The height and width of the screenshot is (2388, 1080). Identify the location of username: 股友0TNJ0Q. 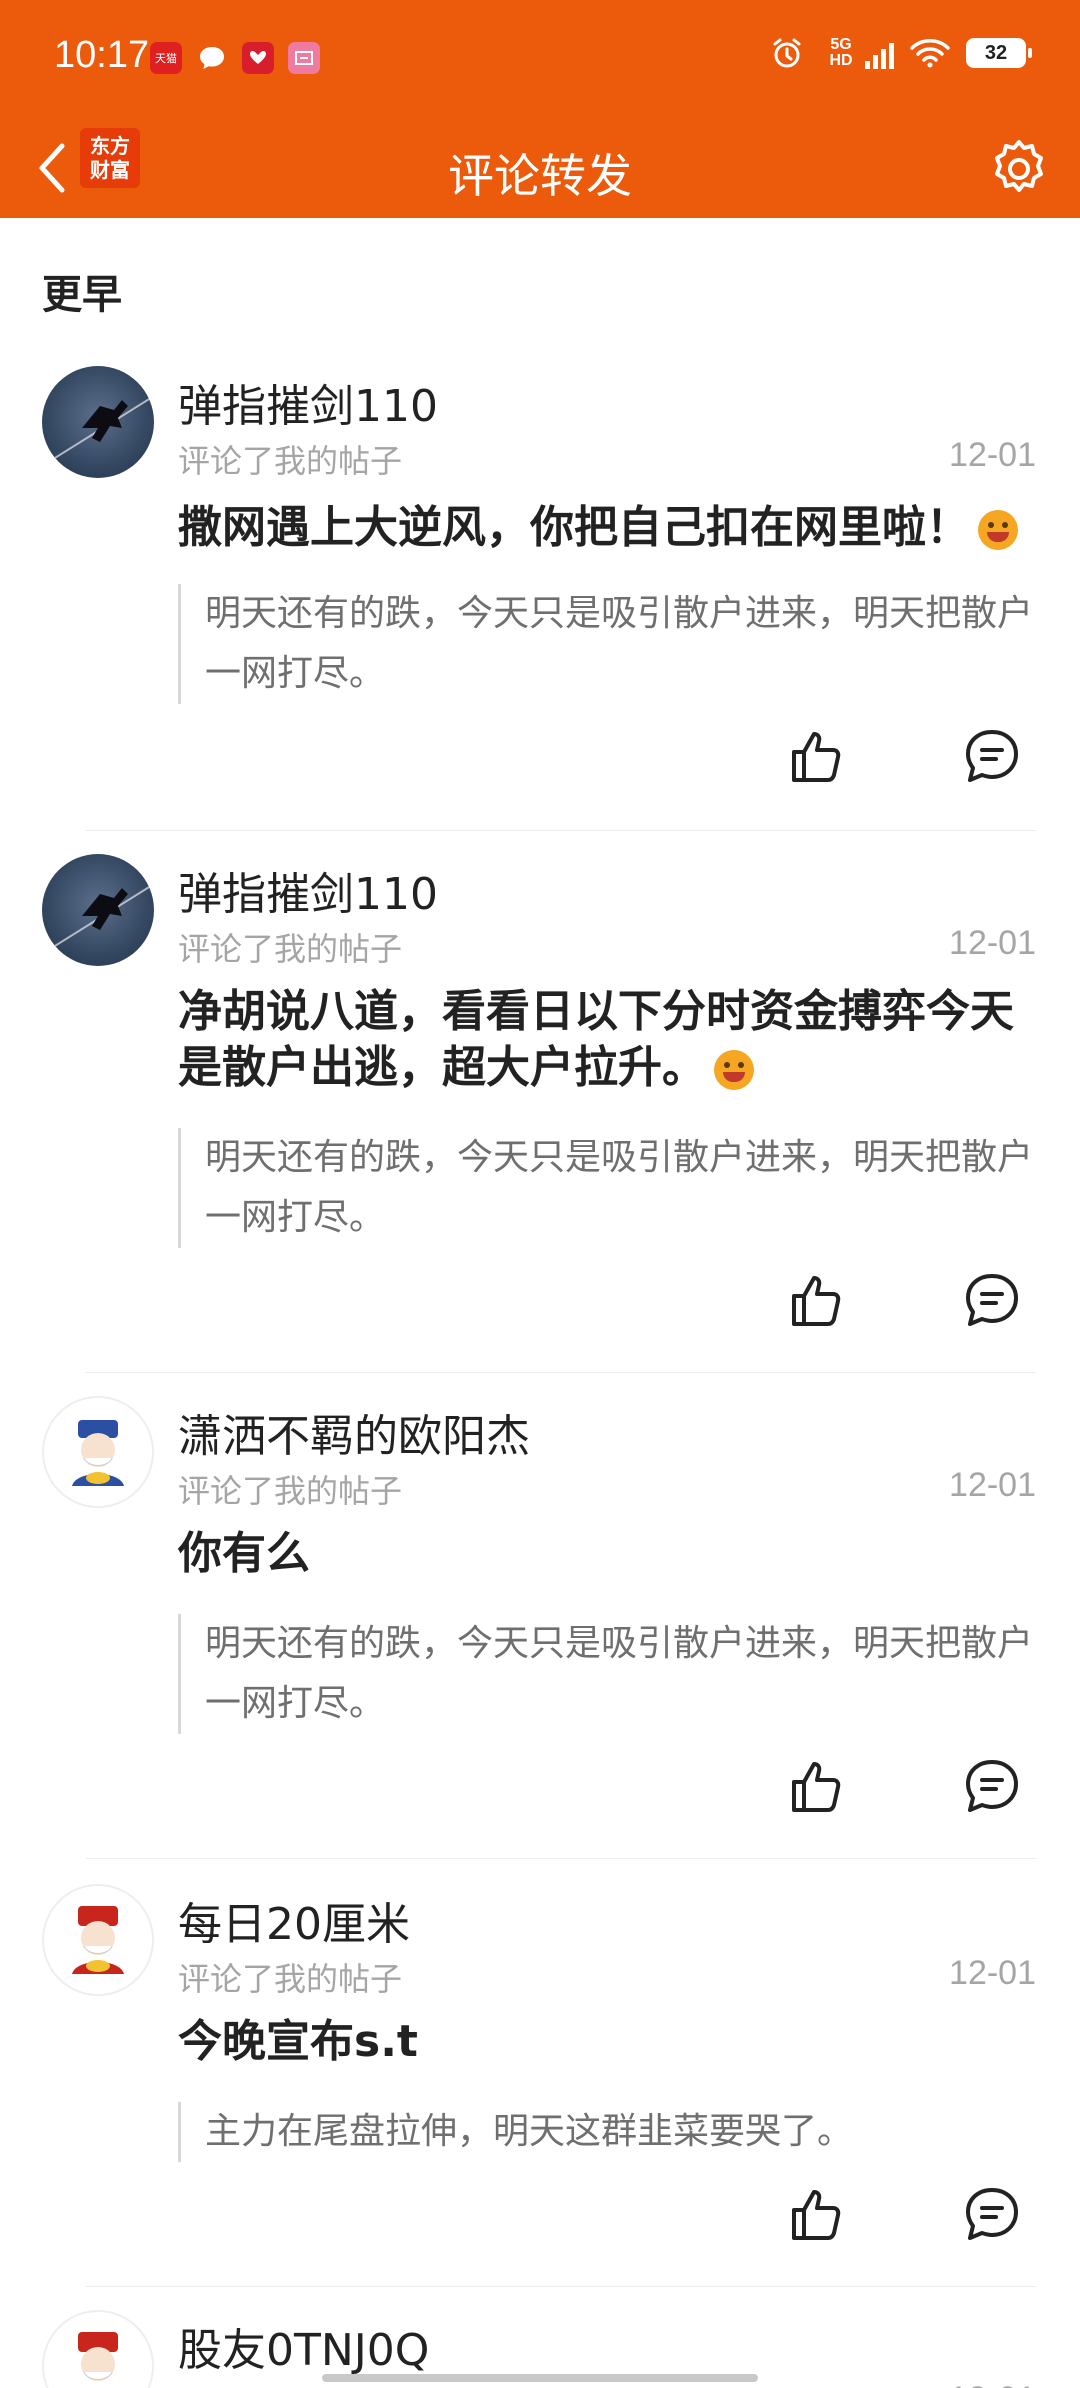
(303, 2346).